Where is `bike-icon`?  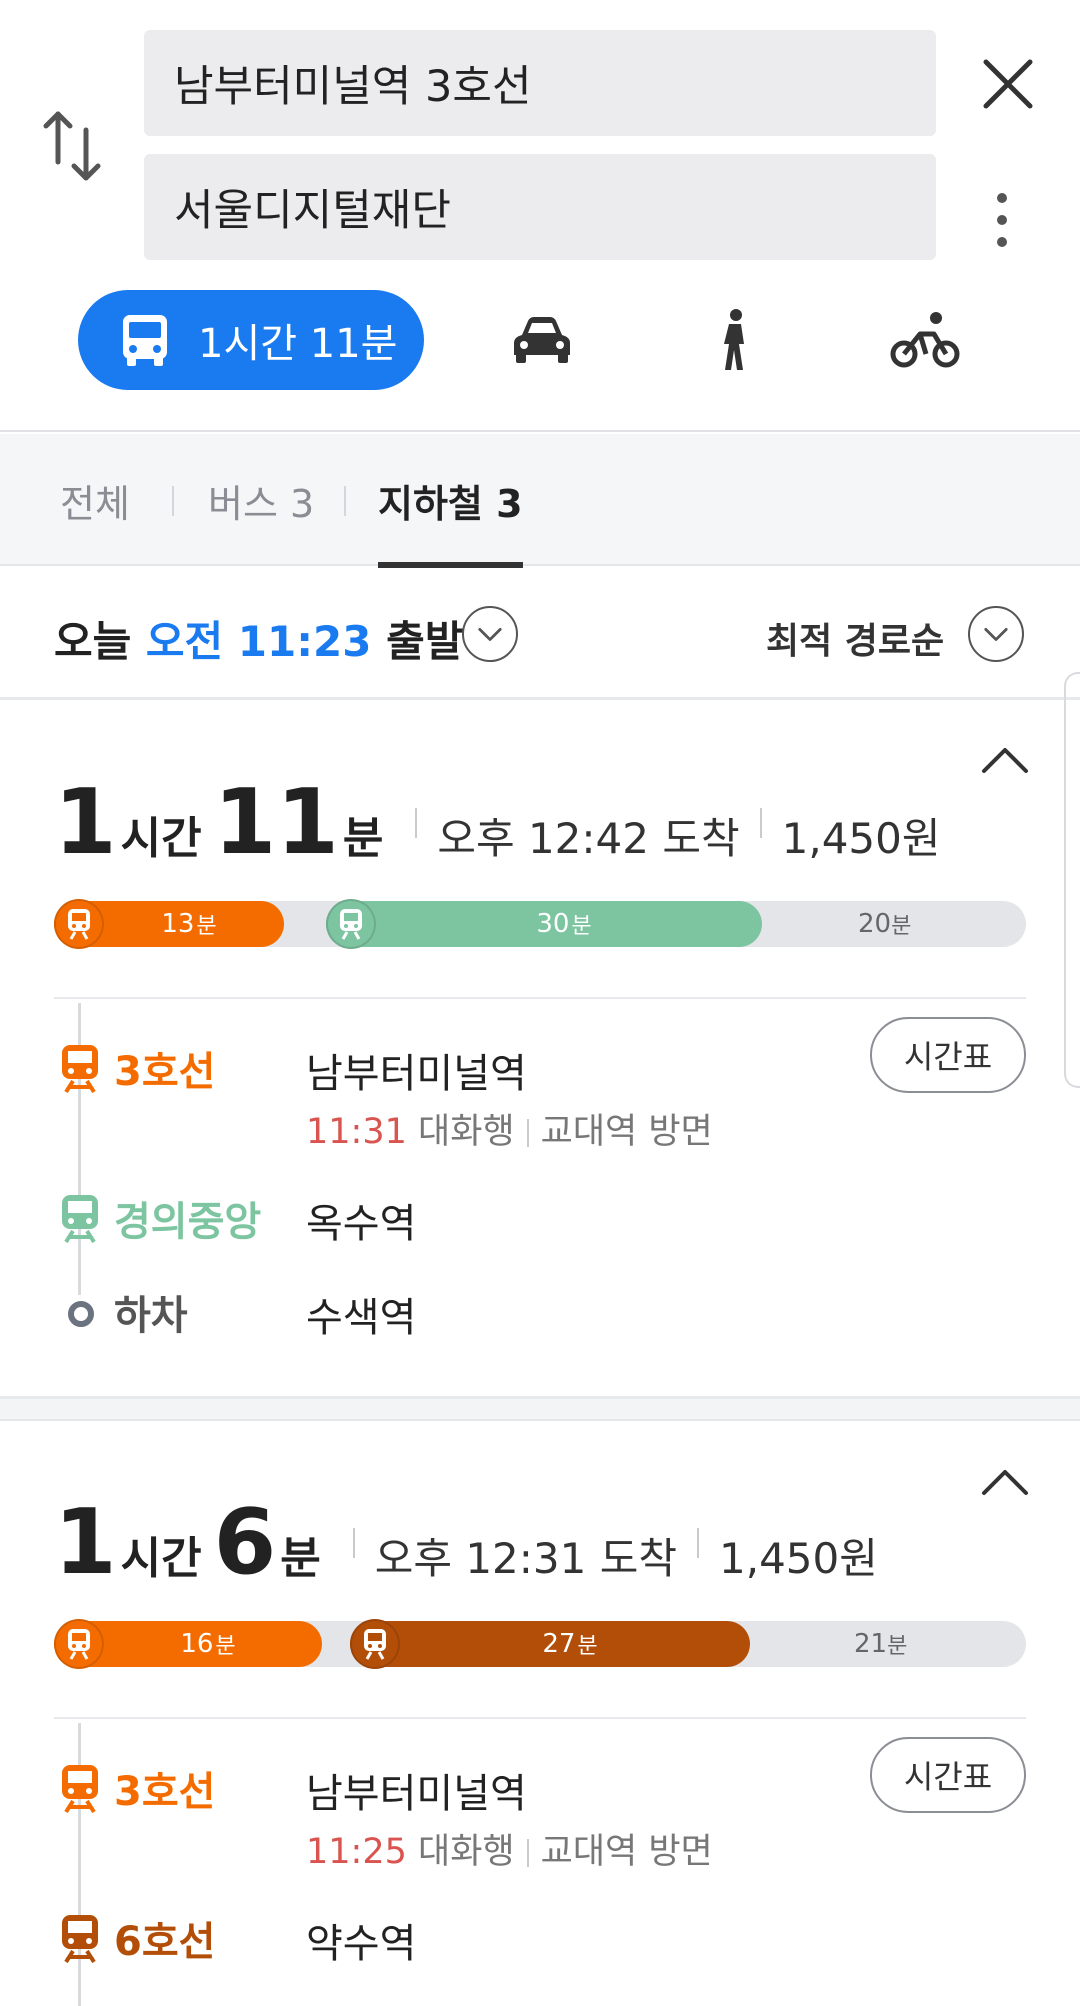 bike-icon is located at coordinates (925, 340).